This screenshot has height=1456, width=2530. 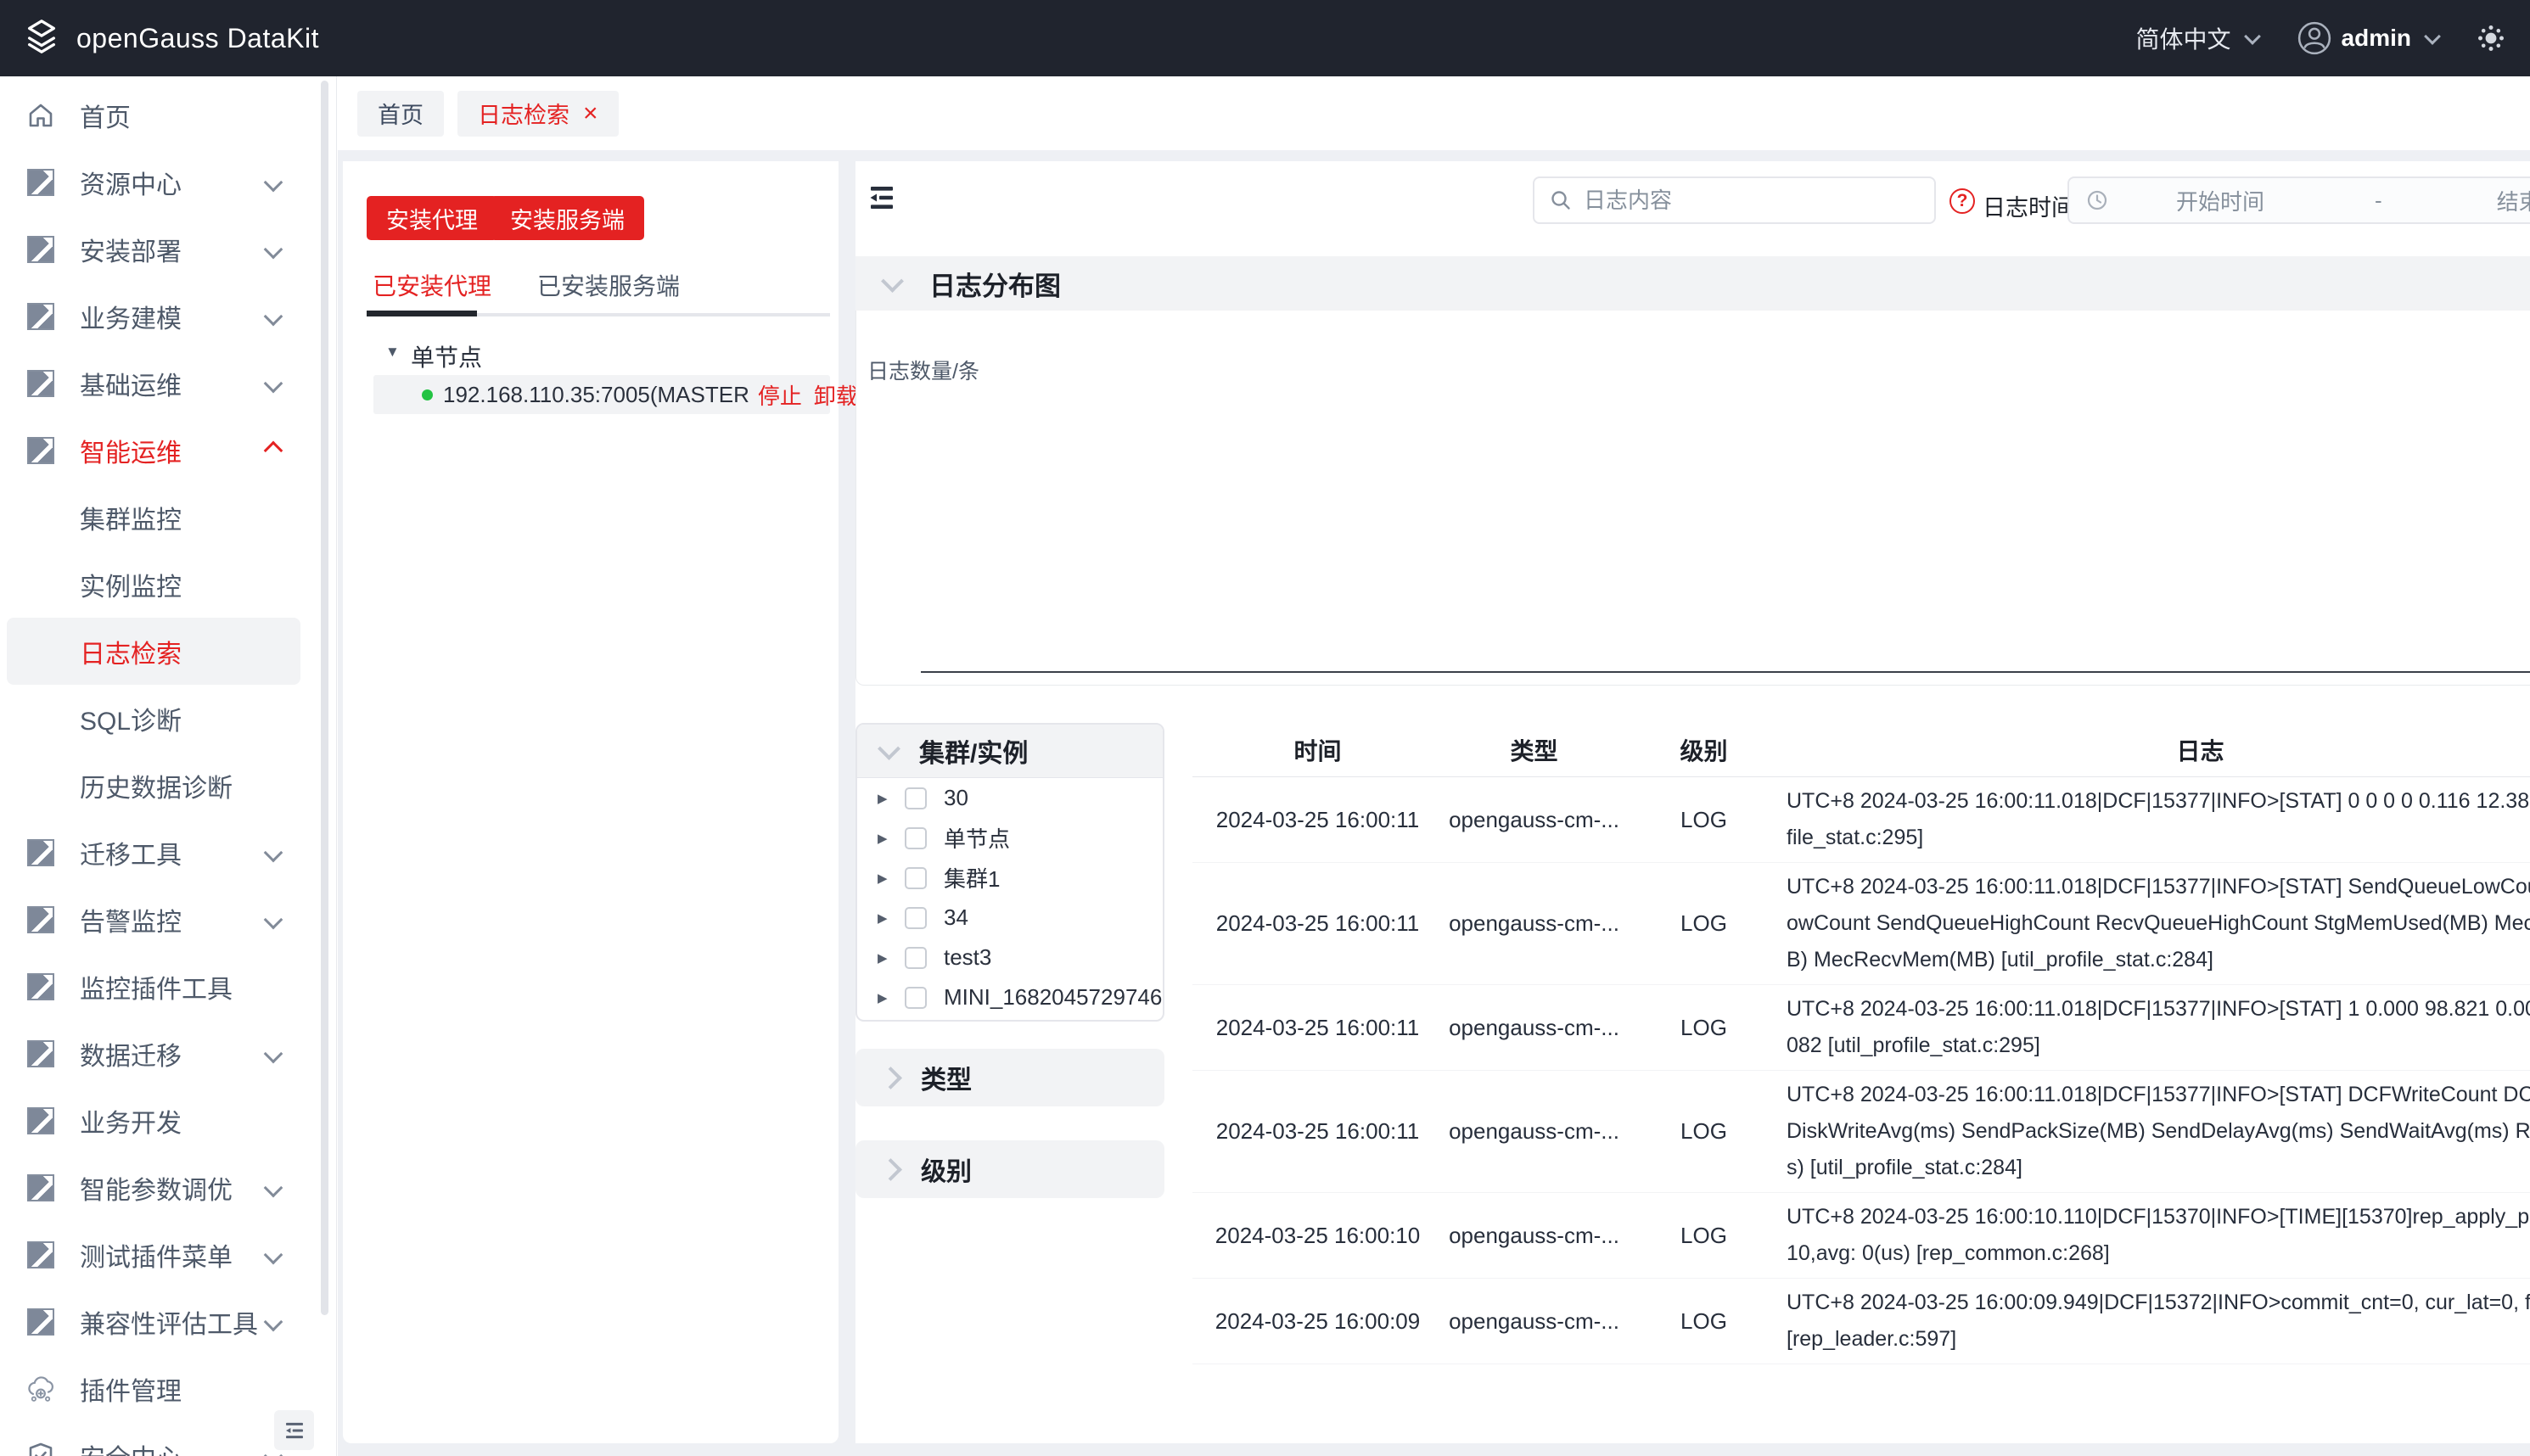 What do you see at coordinates (154, 652) in the screenshot?
I see `sidebar-item-log-search: 日志检索` at bounding box center [154, 652].